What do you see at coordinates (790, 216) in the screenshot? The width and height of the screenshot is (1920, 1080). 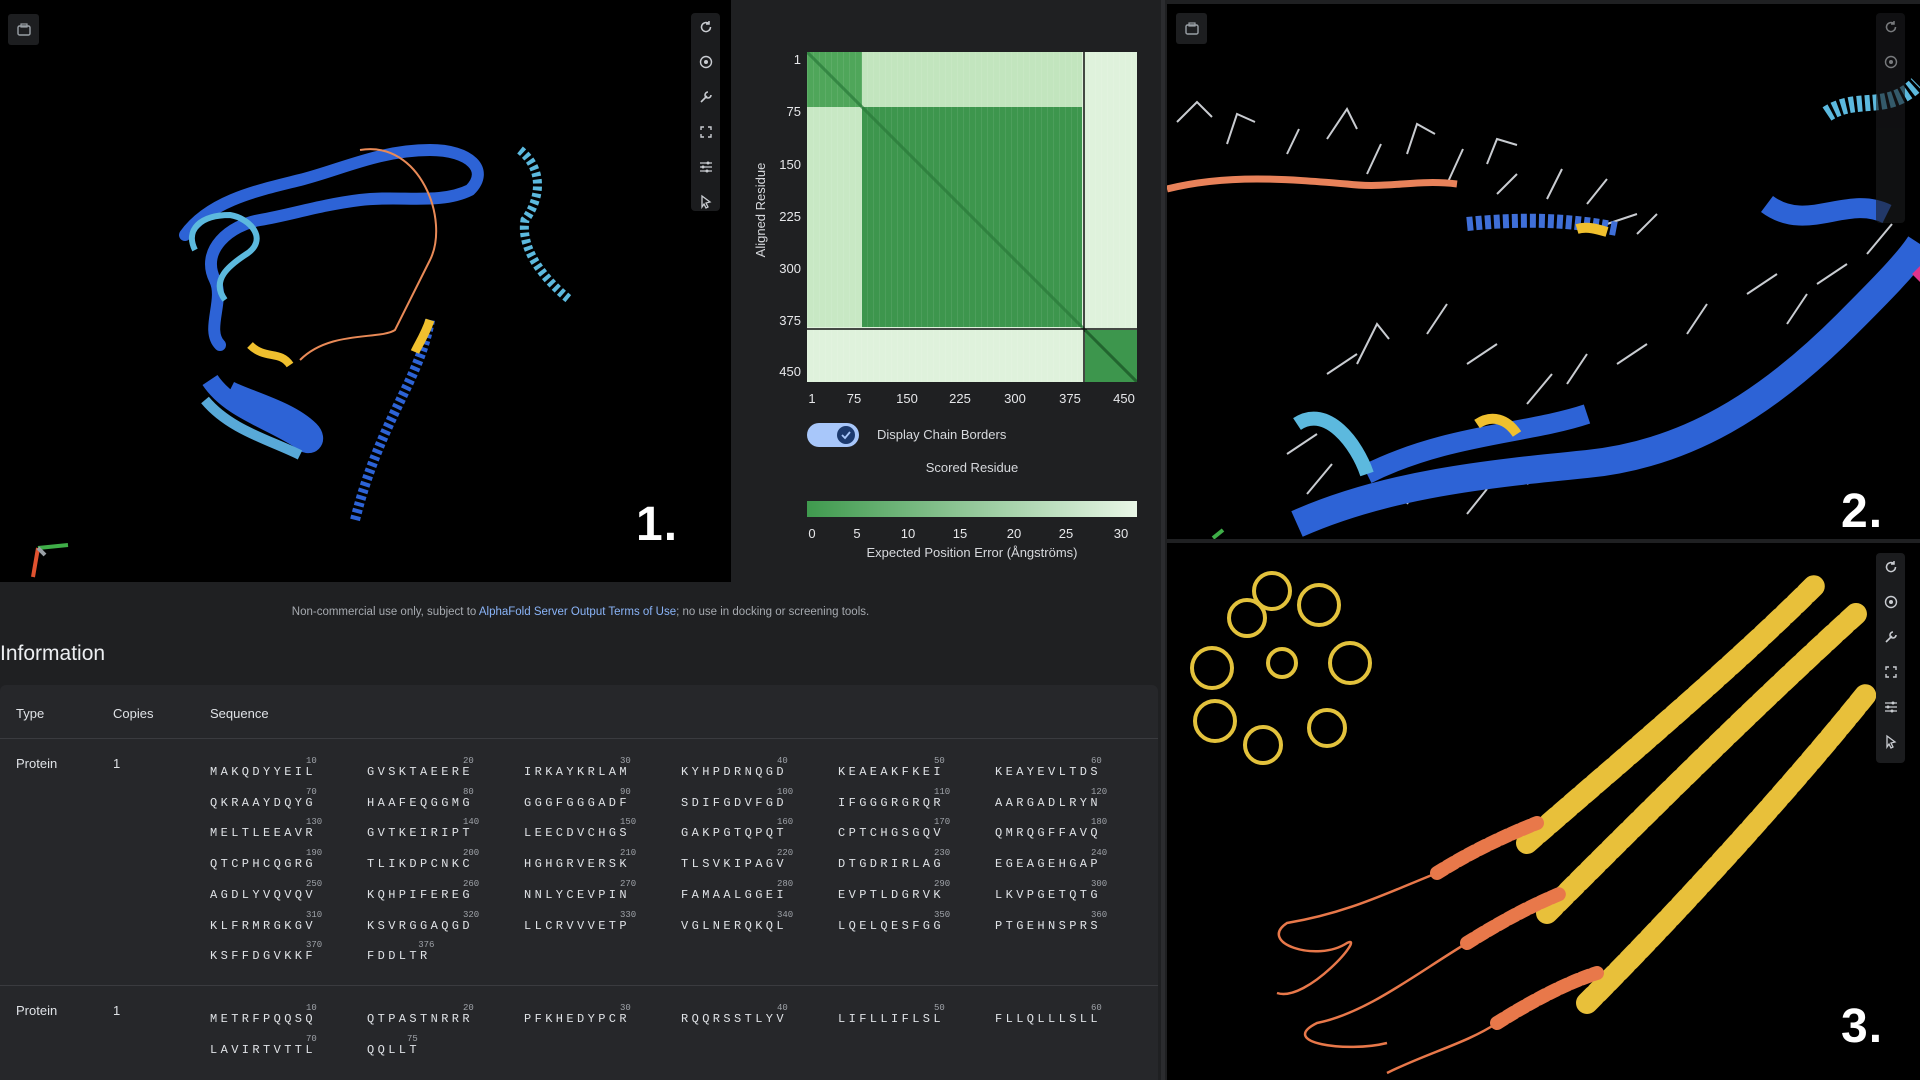 I see `pae-y-tick: 225` at bounding box center [790, 216].